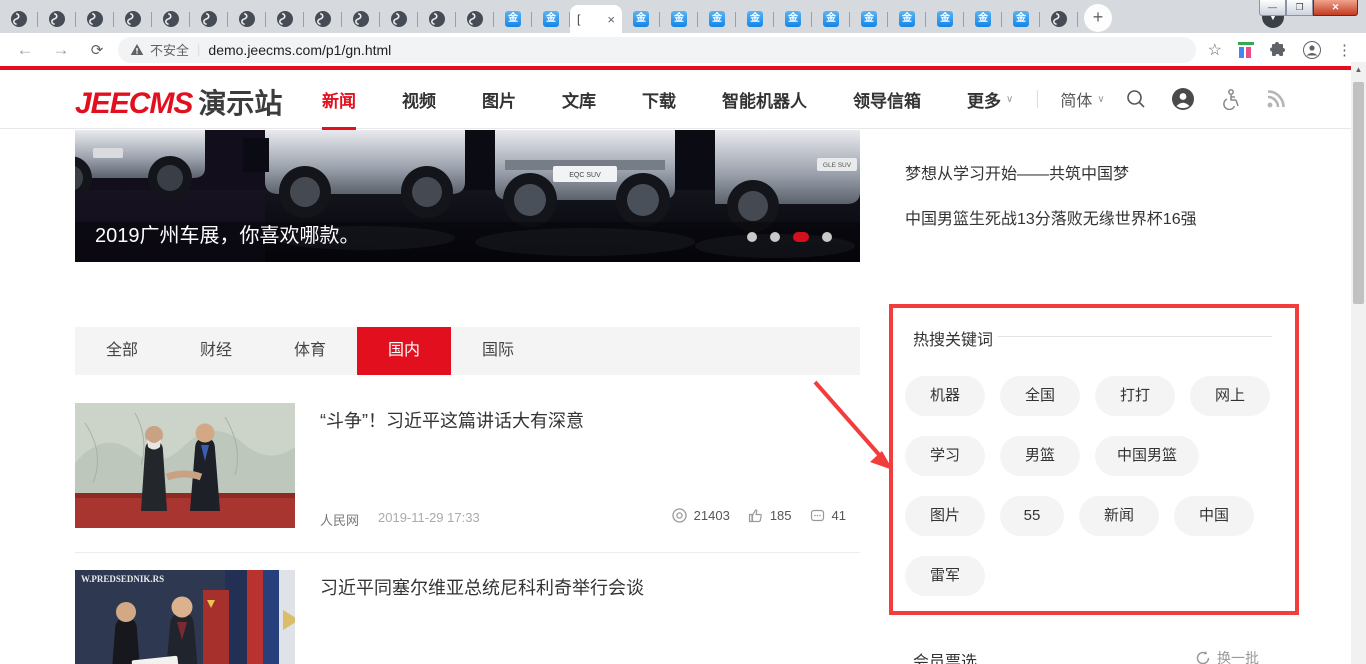 This screenshot has height=664, width=1366. I want to click on language-select: 简体 ∨, so click(1082, 99).